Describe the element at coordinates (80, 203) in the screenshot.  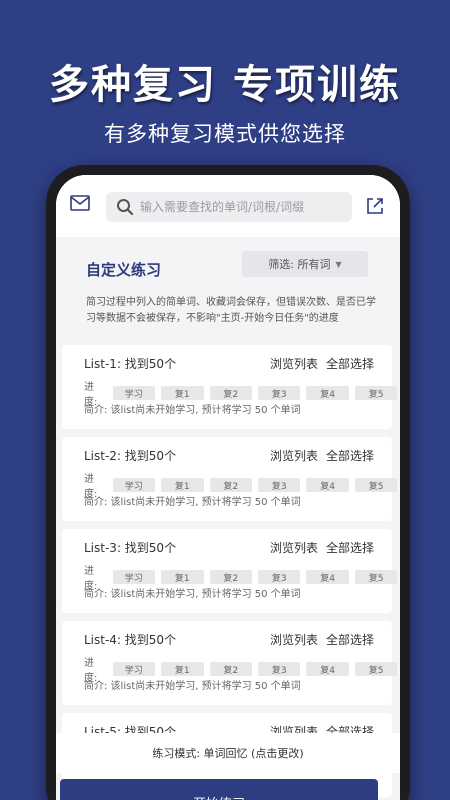
I see `mail-icon` at that location.